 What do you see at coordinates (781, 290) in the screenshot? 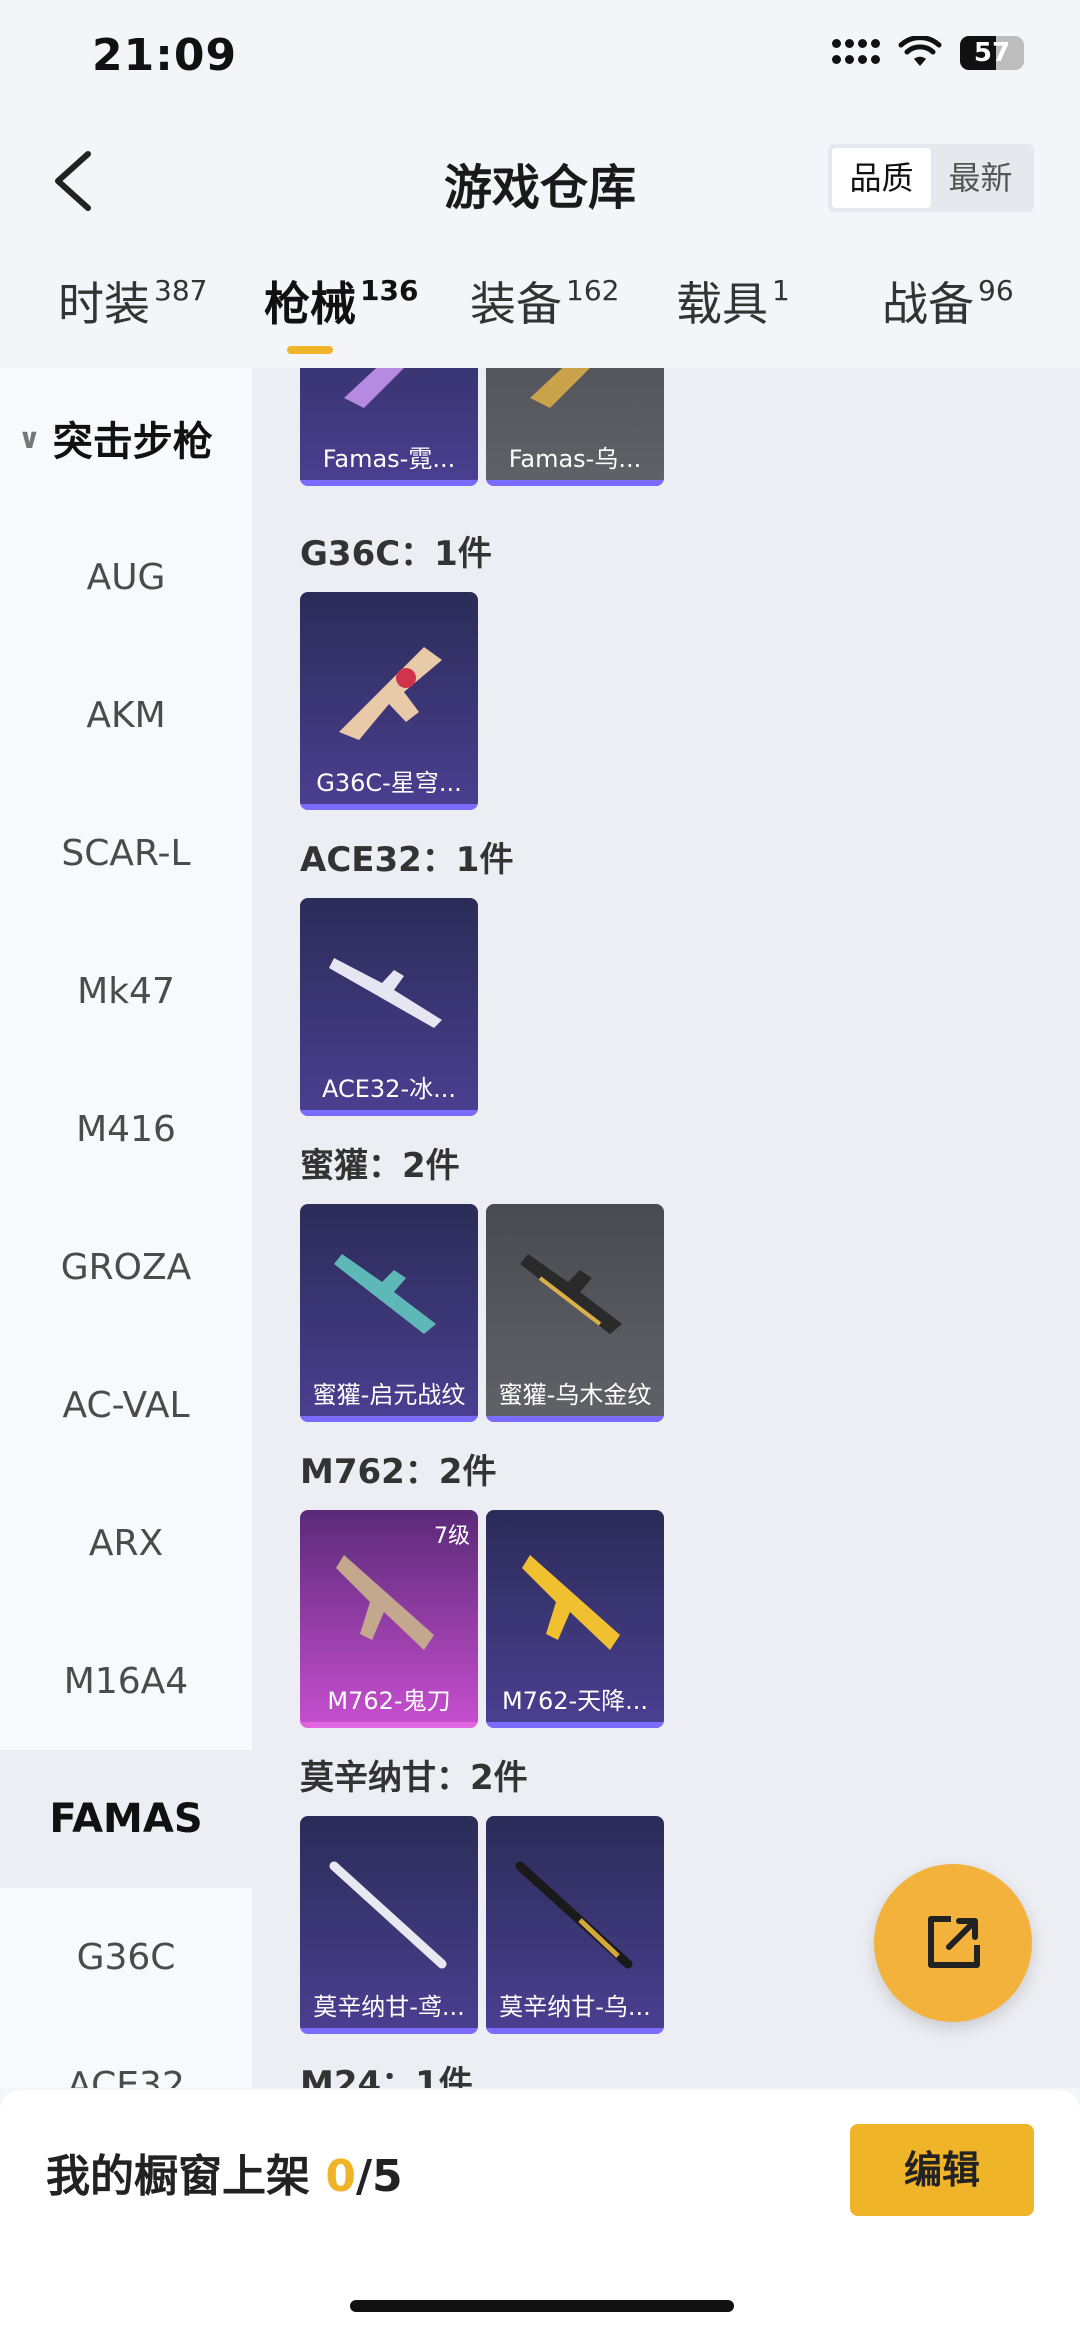
I see `tab-count: 1` at bounding box center [781, 290].